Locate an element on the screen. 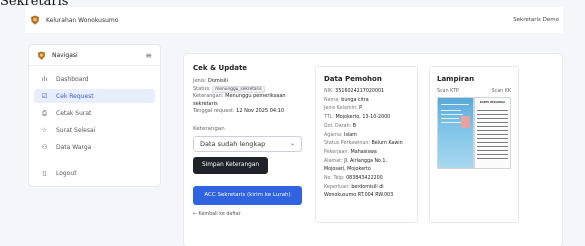 Image resolution: width=585 pixels, height=246 pixels. sidebar-item-cek-request: ☑ Cek Request is located at coordinates (94, 96).